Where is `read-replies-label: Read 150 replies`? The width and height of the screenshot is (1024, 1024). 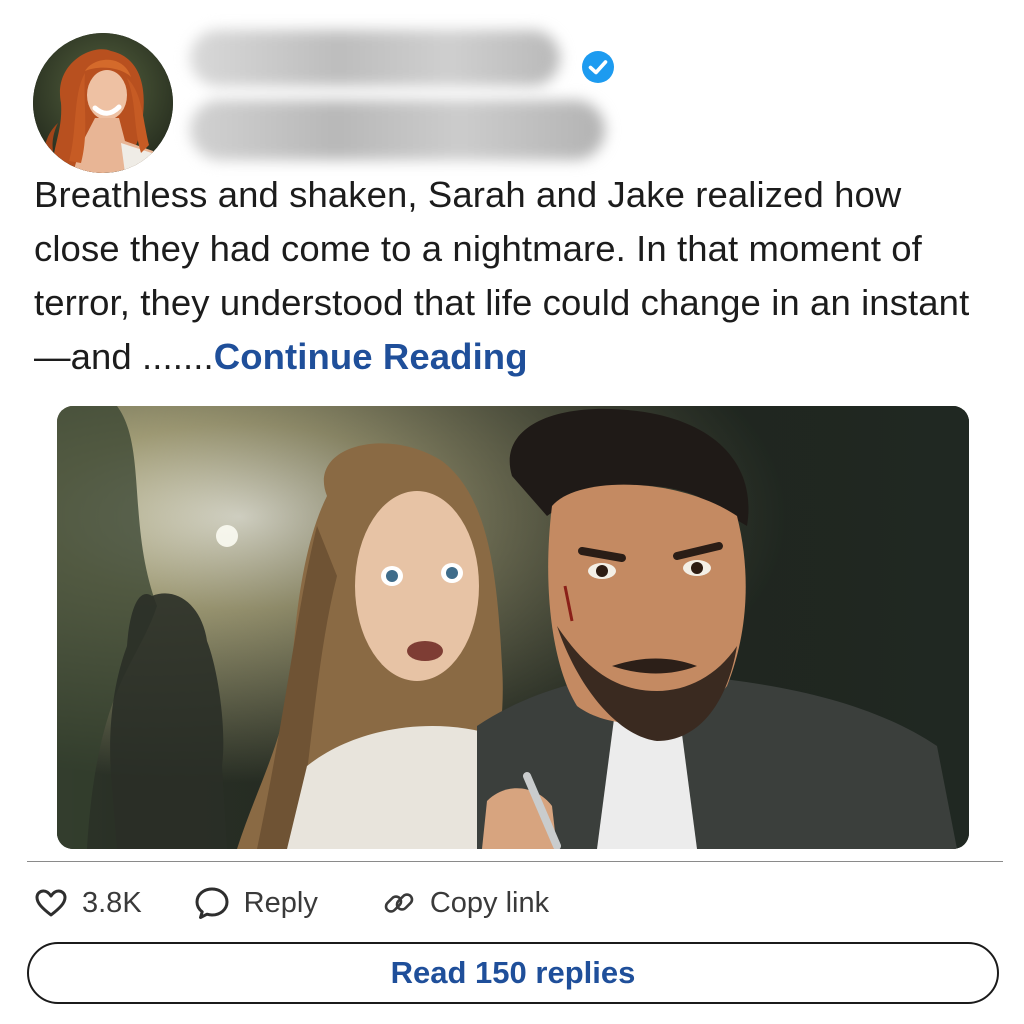 read-replies-label: Read 150 replies is located at coordinates (513, 972).